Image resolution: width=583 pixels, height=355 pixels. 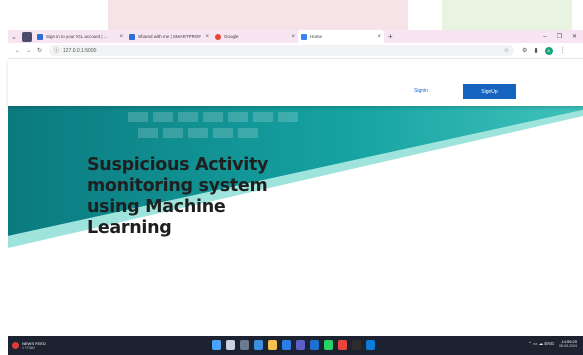 I want to click on browser-toolbar: ← → ↻ ⓘ 127.0.0.1:5000 ☆ ⚙ ▮ A ⋮, so click(x=295, y=51).